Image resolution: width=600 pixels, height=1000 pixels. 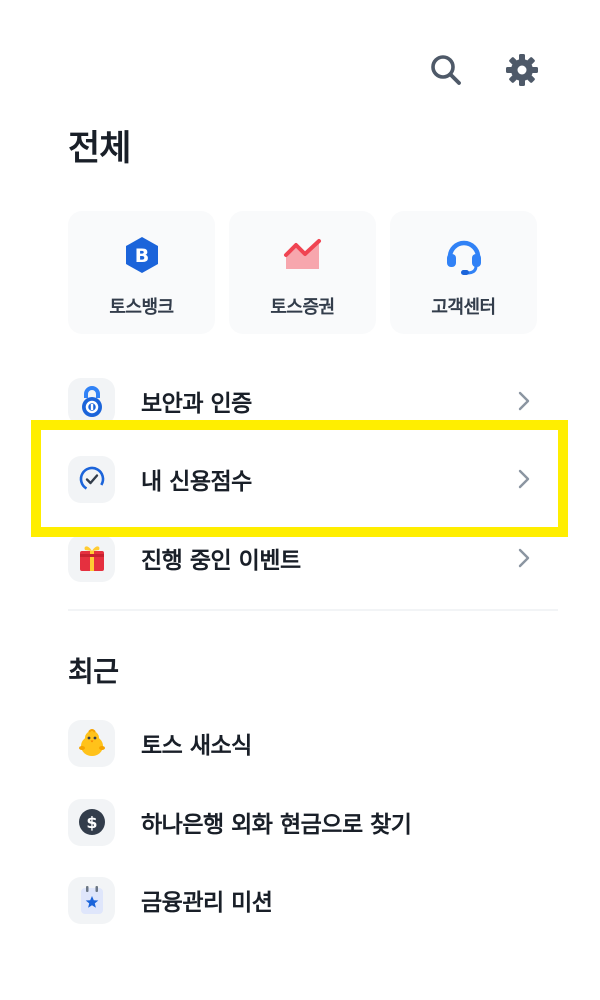 What do you see at coordinates (91, 558) in the screenshot?
I see `gift-icon` at bounding box center [91, 558].